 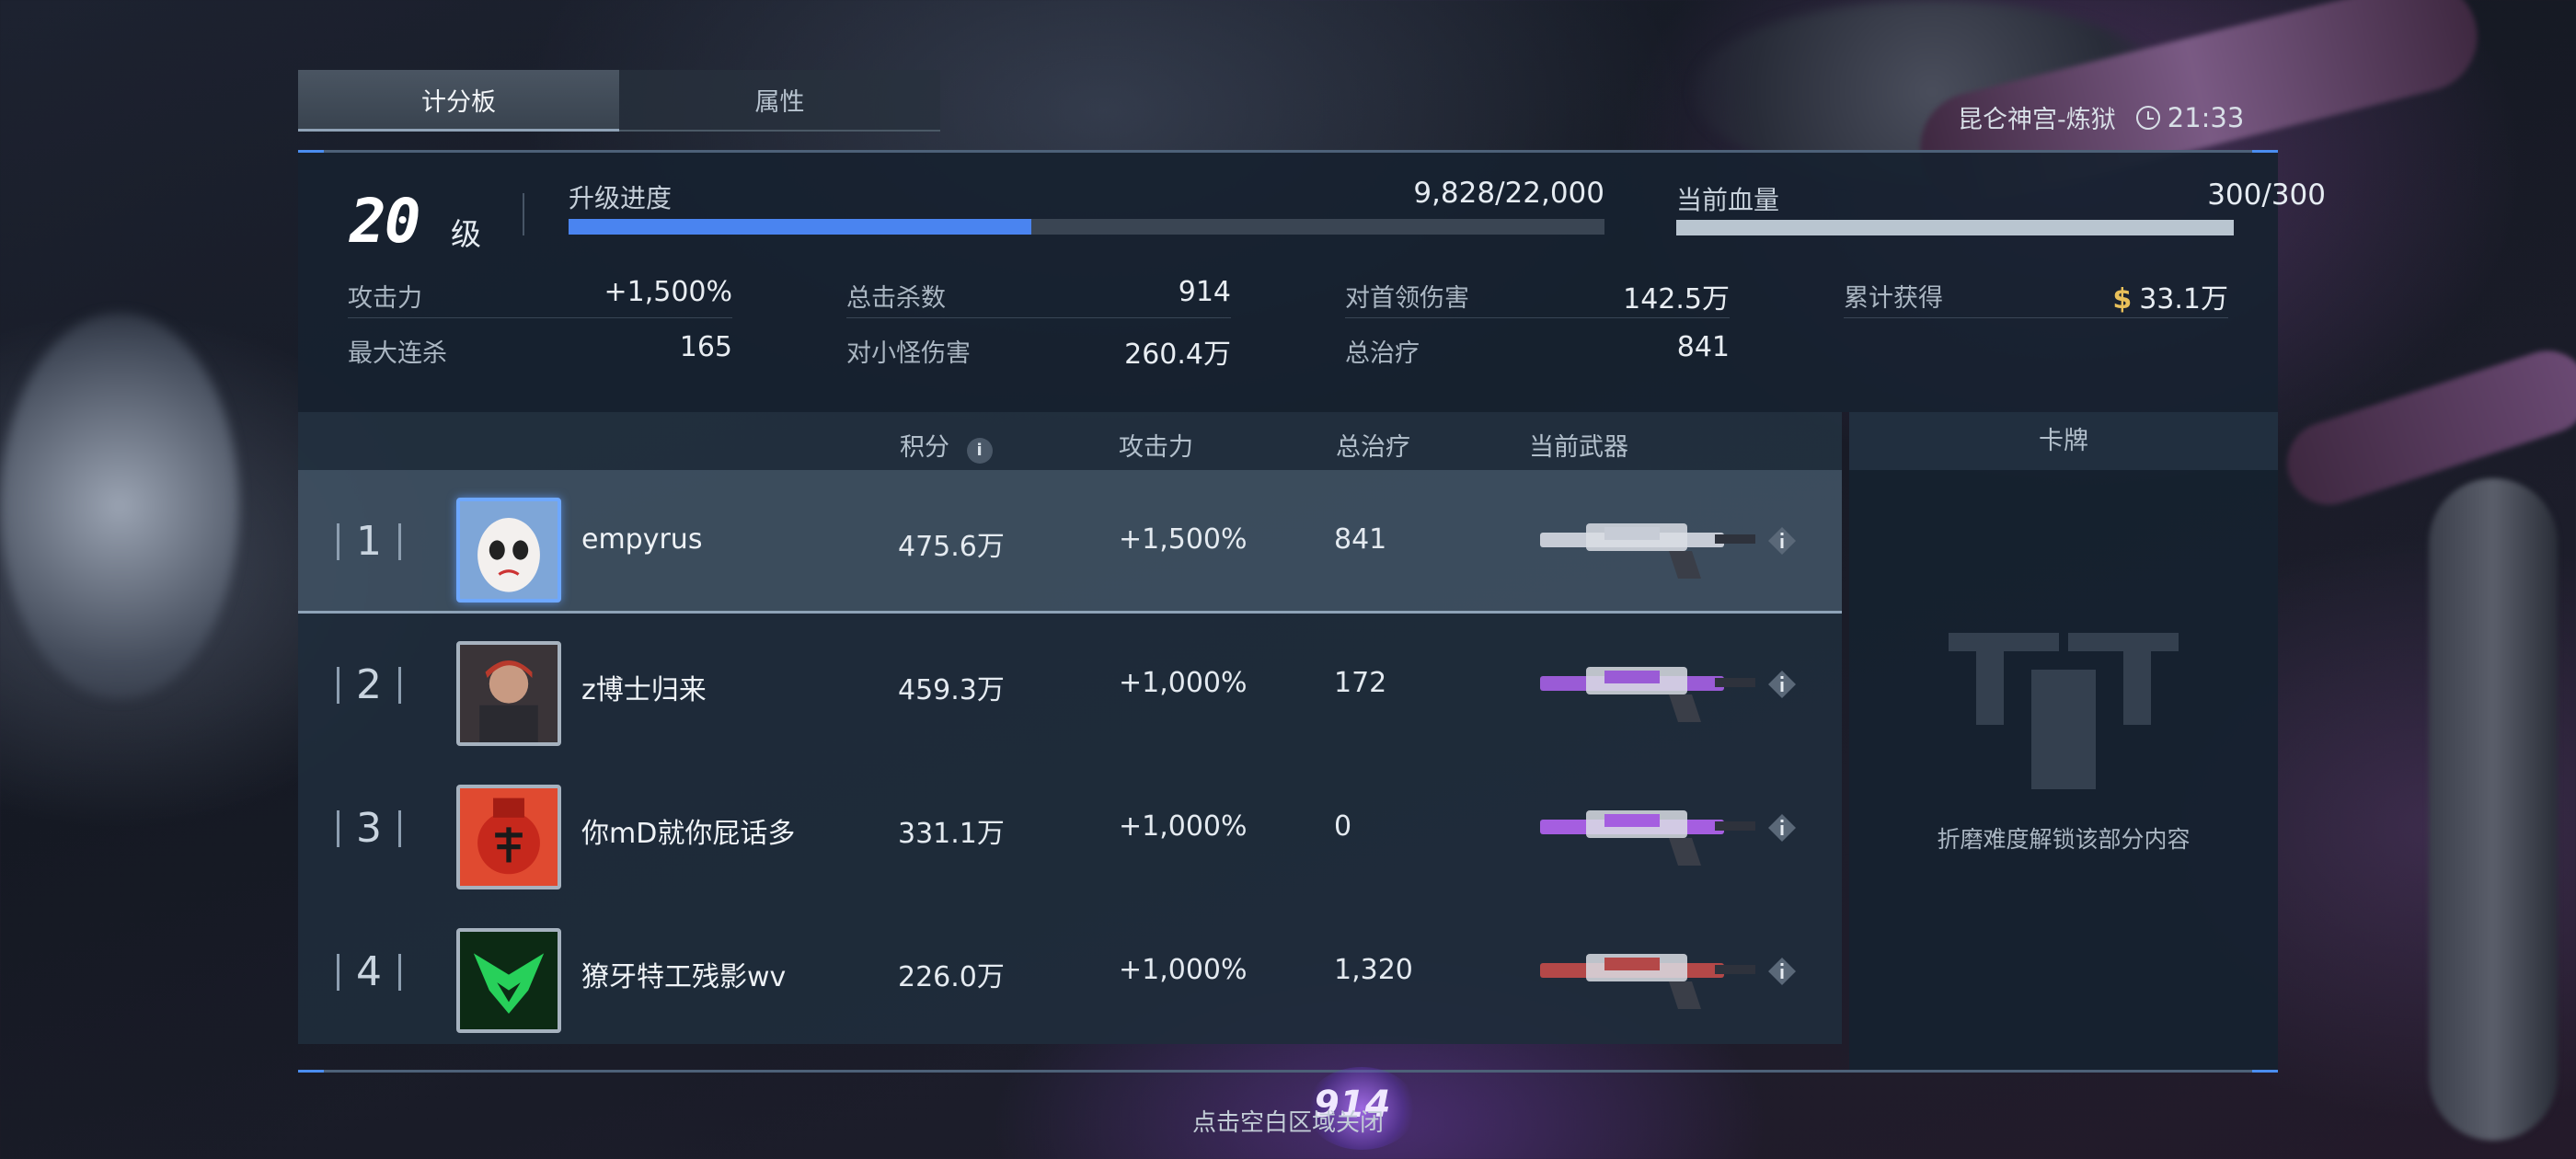 I want to click on rank-bracket: 4, so click(x=369, y=971).